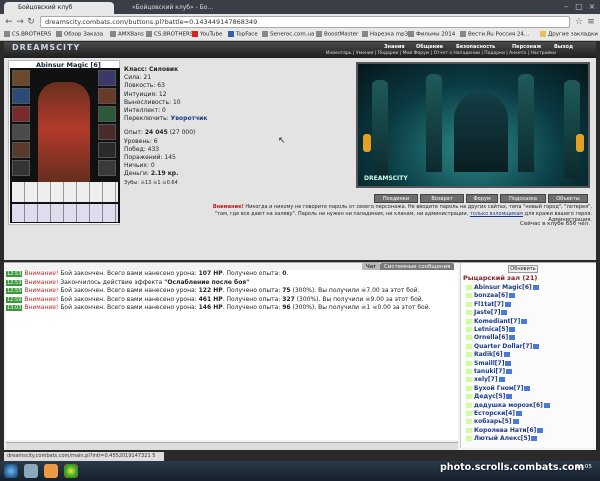 This screenshot has height=481, width=600. Describe the element at coordinates (503, 346) in the screenshot. I see `player-list-item: Quarter Dollar[7]` at that location.